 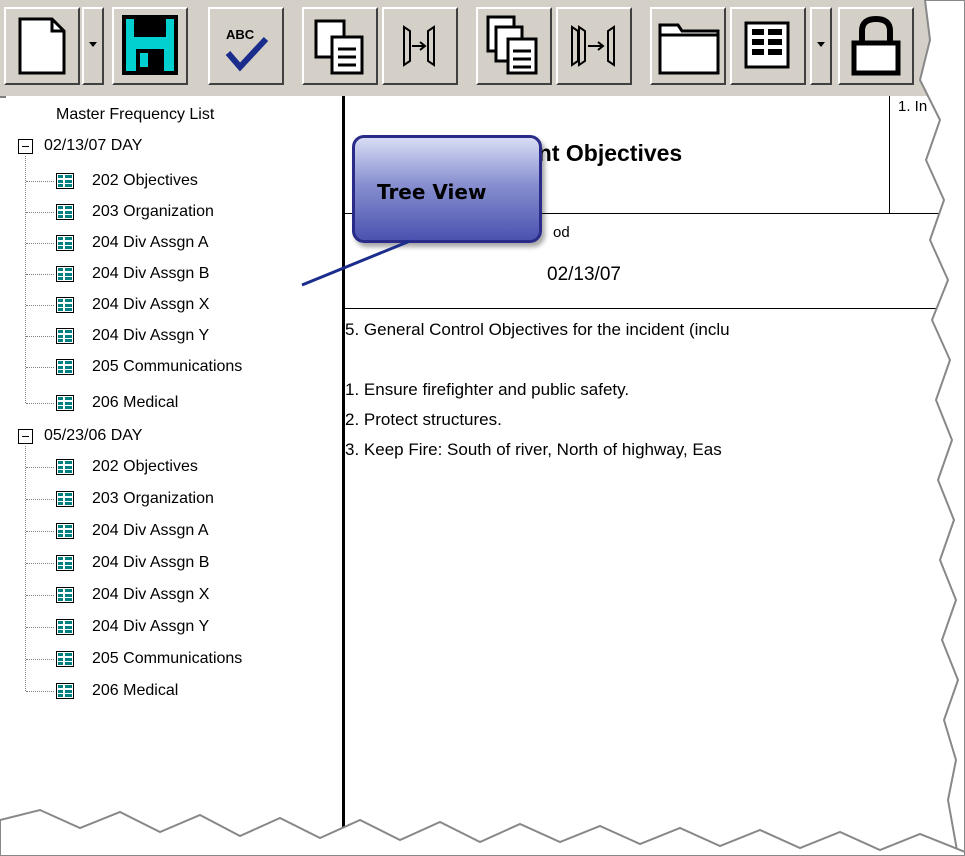 What do you see at coordinates (941, 428) in the screenshot?
I see `torn-edge-right` at bounding box center [941, 428].